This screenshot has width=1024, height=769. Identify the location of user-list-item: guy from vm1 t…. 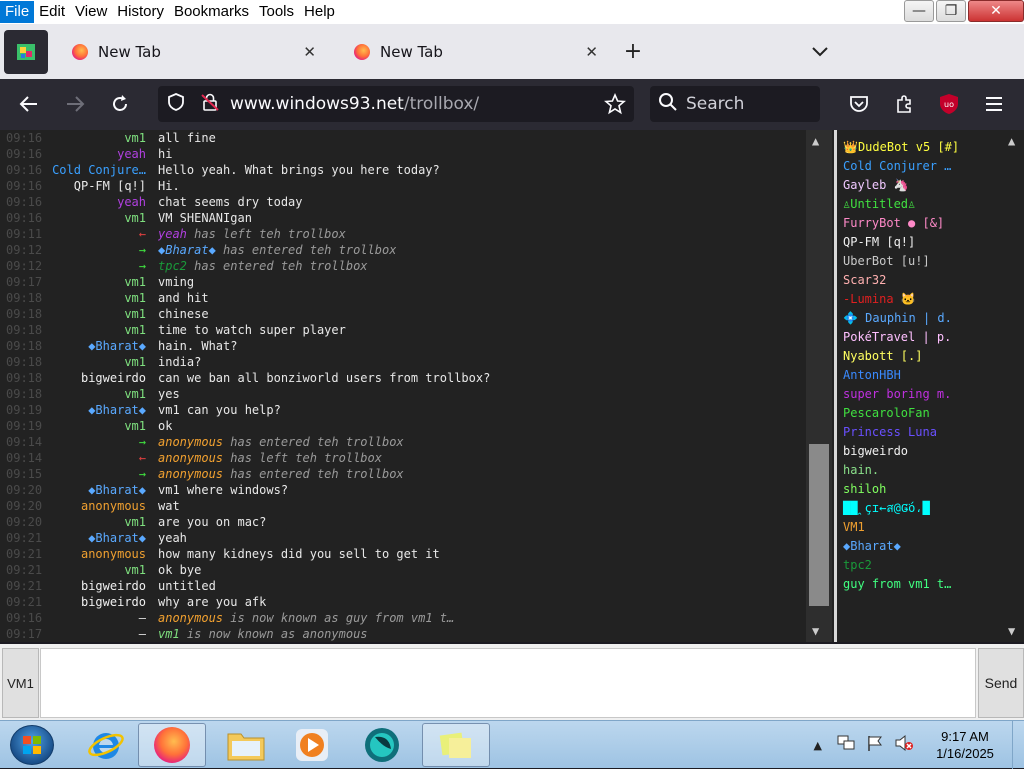
(919, 584).